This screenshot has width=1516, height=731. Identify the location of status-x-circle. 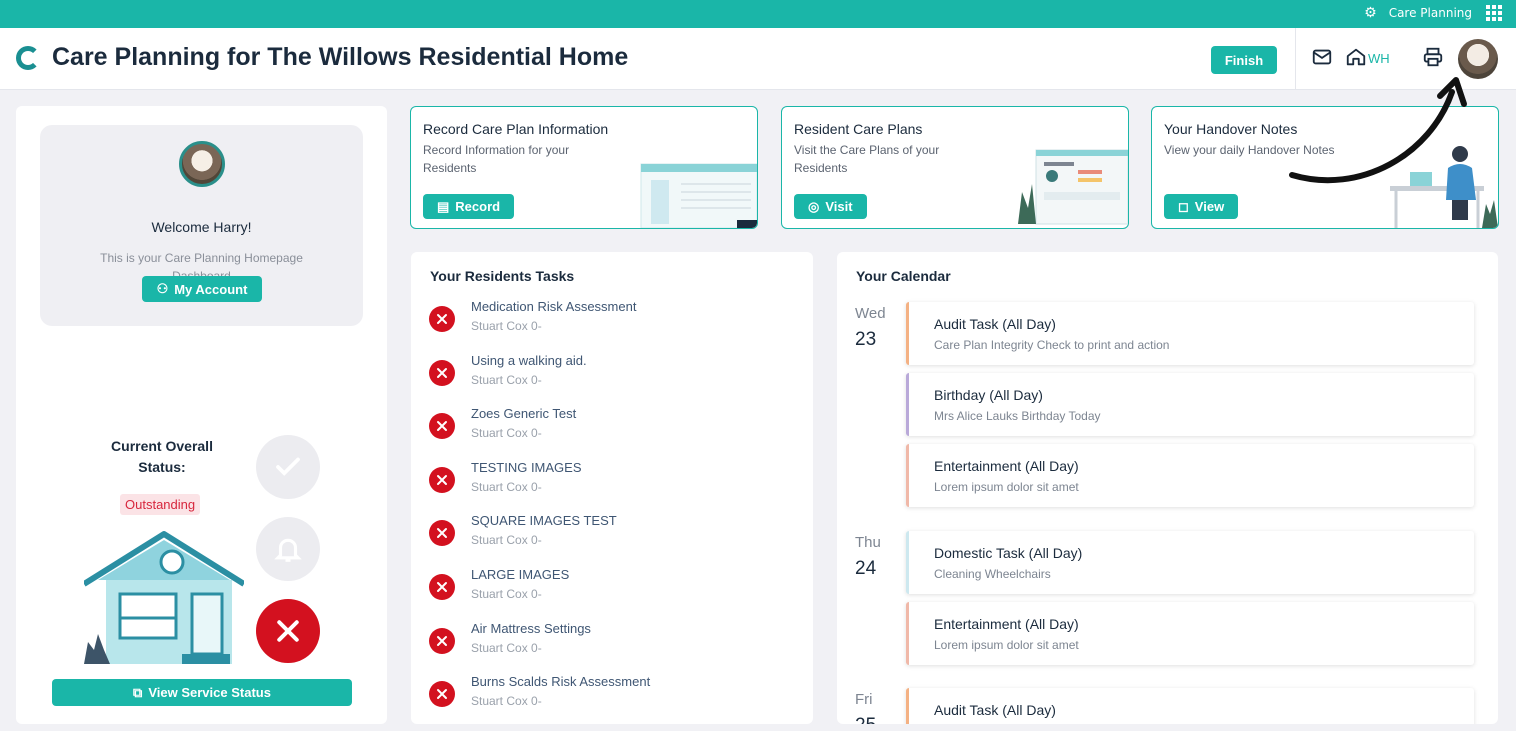
(288, 631).